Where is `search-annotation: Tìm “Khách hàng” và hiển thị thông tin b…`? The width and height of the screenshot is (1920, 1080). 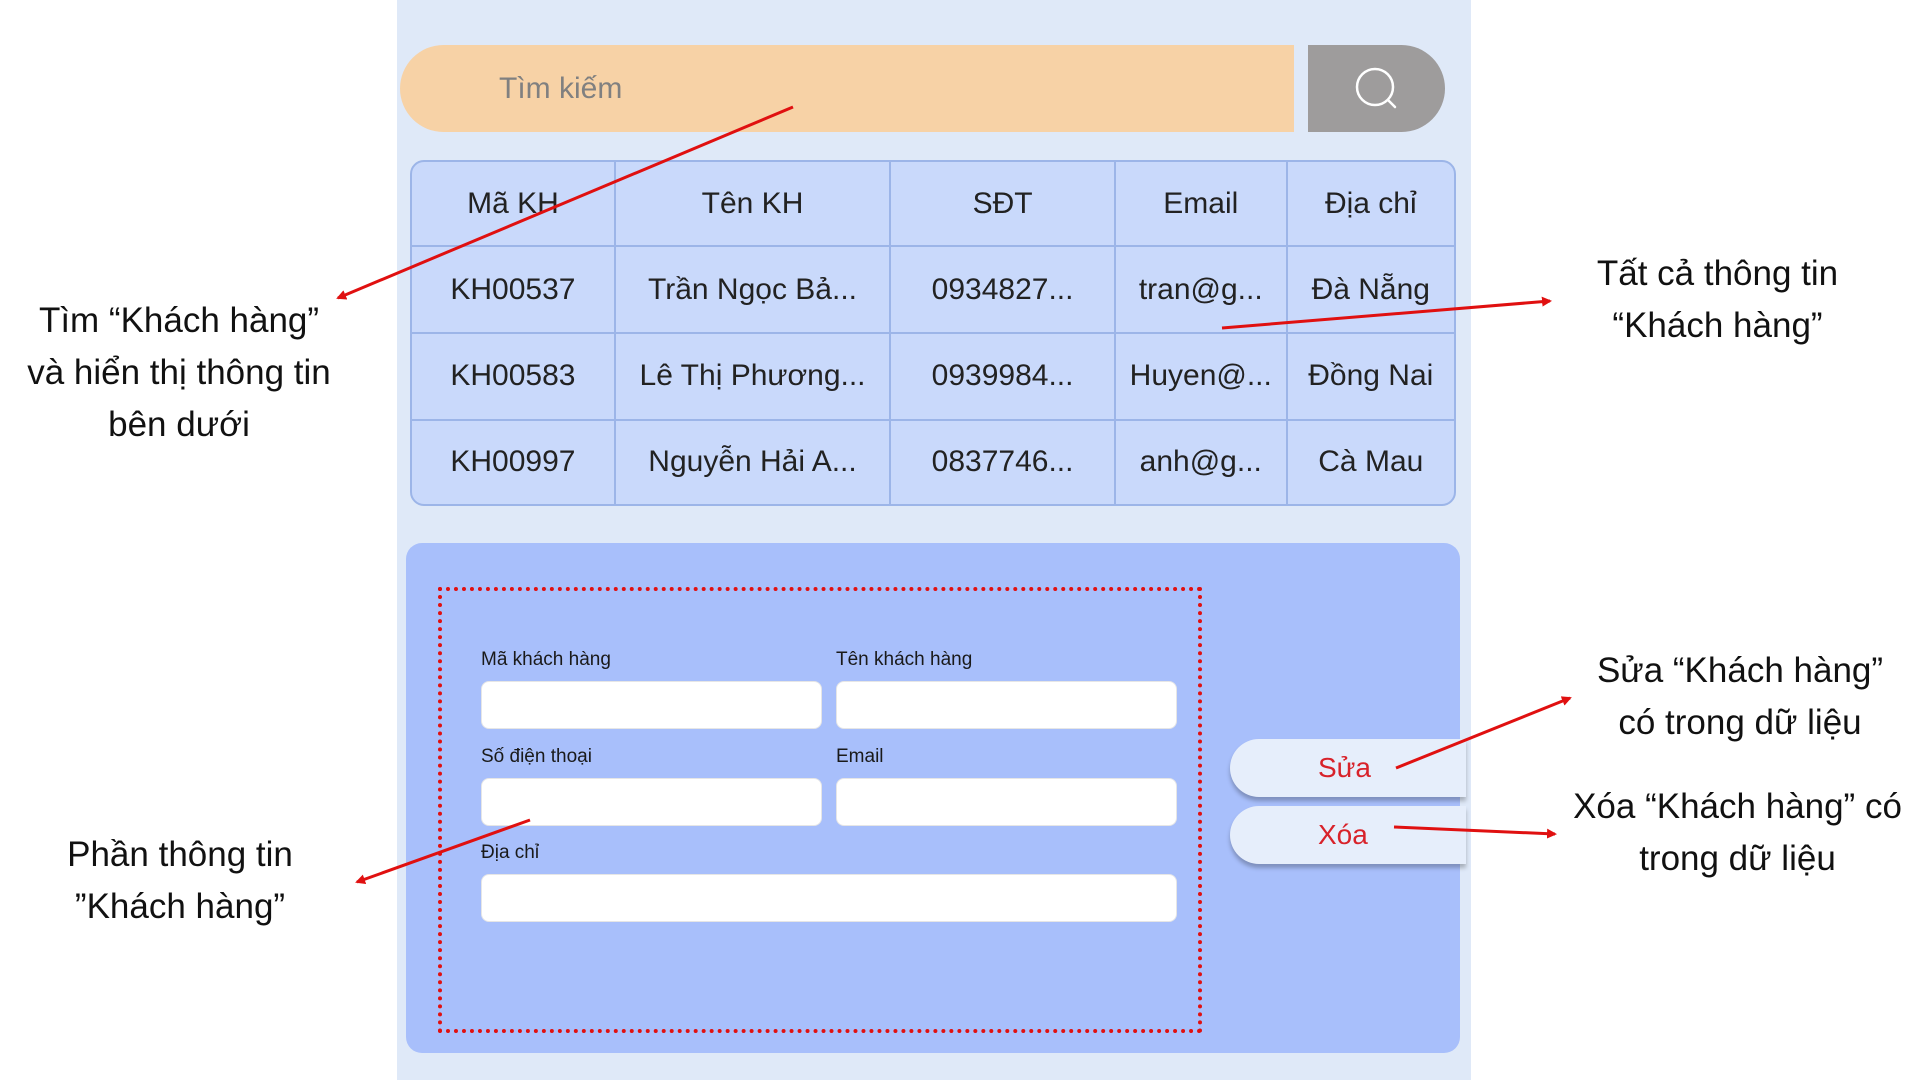
search-annotation: Tìm “Khách hàng” và hiển thị thông tin b… is located at coordinates (179, 372).